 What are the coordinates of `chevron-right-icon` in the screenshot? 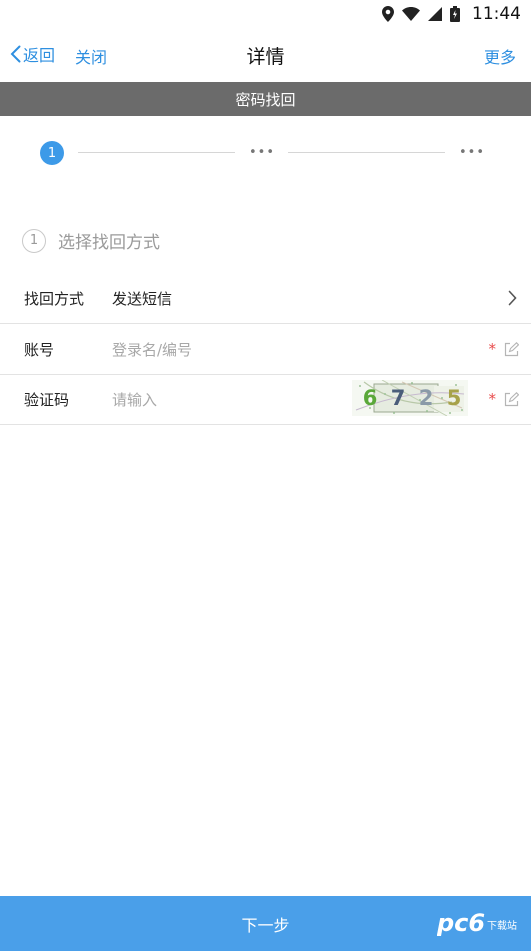 It's located at (512, 298).